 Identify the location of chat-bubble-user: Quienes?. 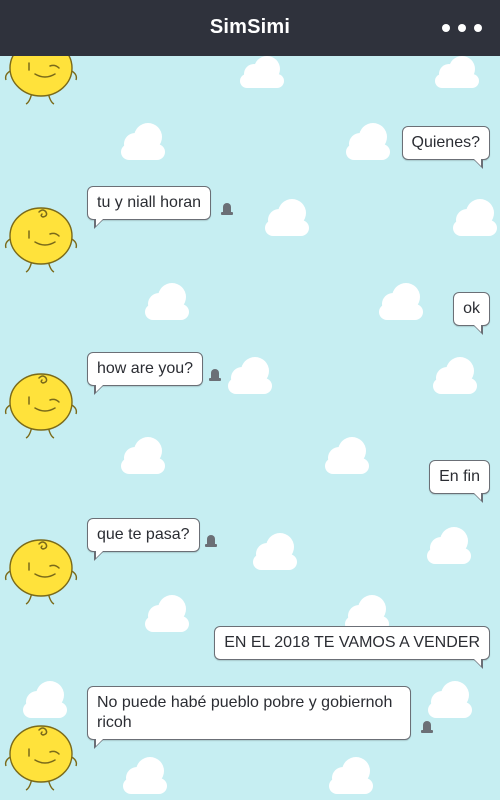
(445, 147).